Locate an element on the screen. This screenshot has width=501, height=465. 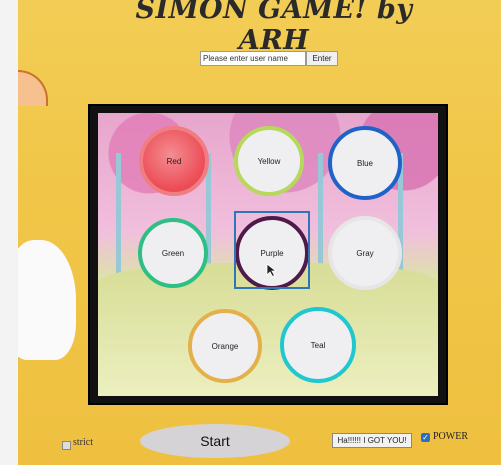
blue-pad-label: Blue is located at coordinates (364, 163).